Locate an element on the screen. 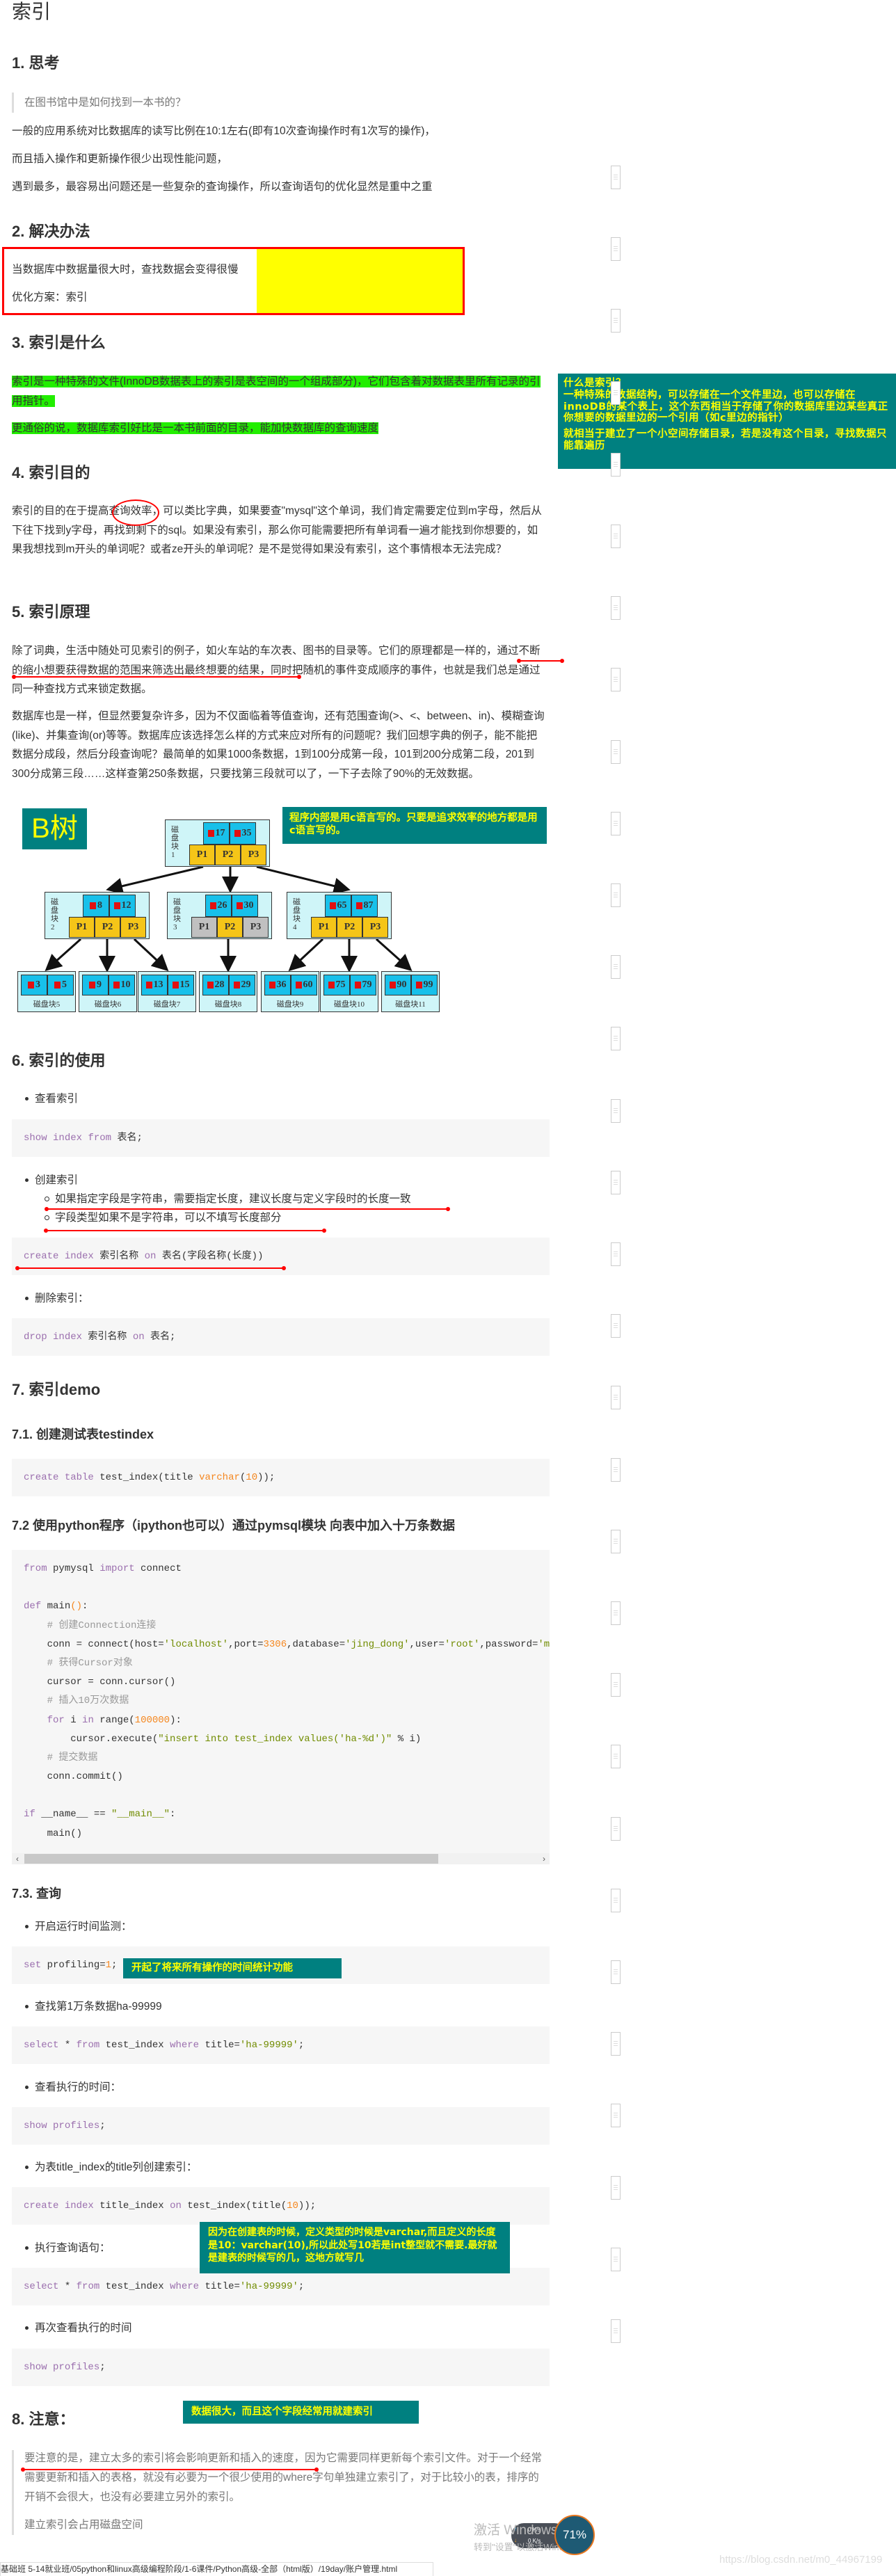 The image size is (896, 2576). paragraph: 遇到最多，最容易出问题还是一些复杂的查询操作，所以查询语句的优化显然是重中之重 is located at coordinates (222, 187).